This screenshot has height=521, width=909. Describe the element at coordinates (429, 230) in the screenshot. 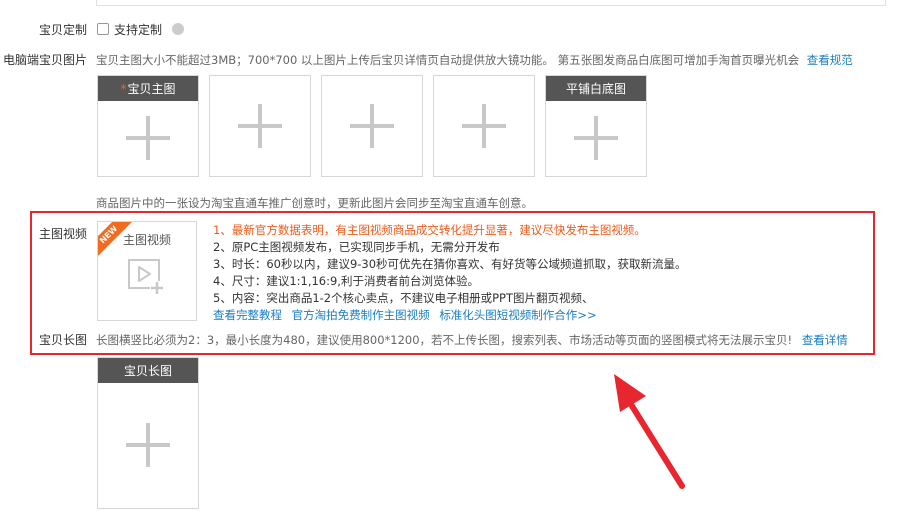

I see `video-guideline-1: 1、最新官方数据表明，有主图视频商品成交转化提升显著，建议尽快发布主图视频。` at that location.